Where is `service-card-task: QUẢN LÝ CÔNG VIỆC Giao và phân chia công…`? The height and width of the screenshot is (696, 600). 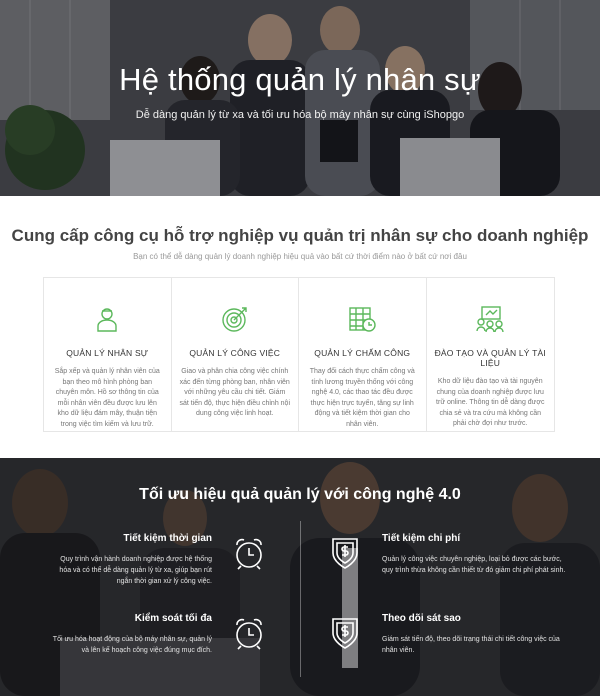 service-card-task: QUẢN LÝ CÔNG VIỆC Giao và phân chia công… is located at coordinates (235, 354).